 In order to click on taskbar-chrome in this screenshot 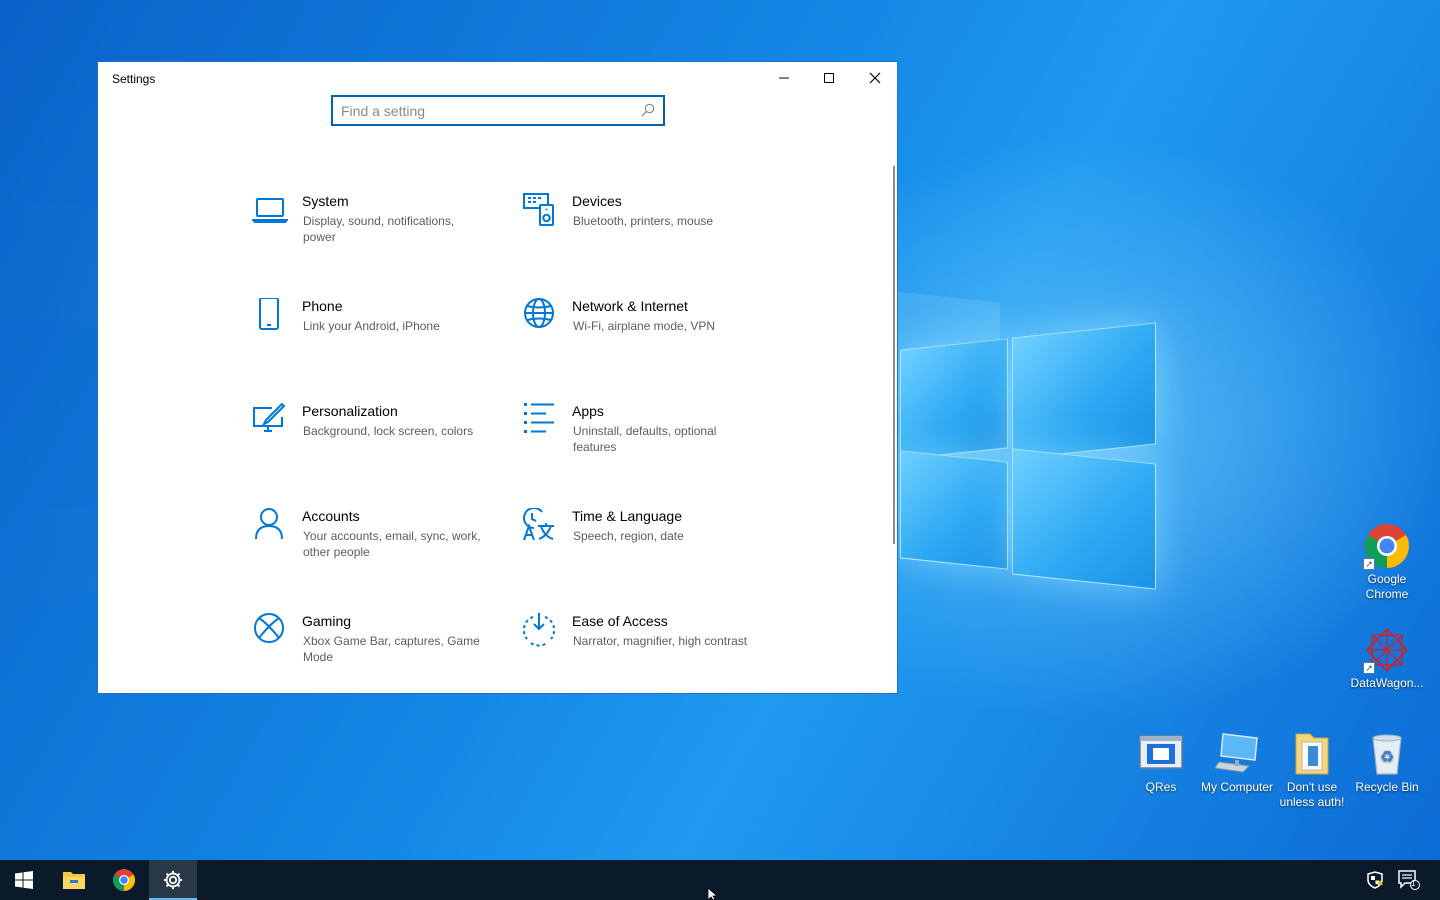, I will do `click(124, 880)`.